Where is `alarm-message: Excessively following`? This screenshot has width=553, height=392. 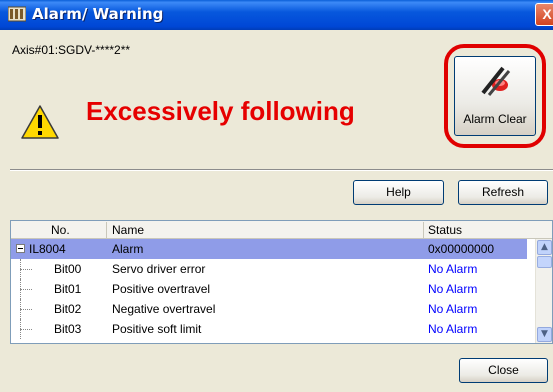 alarm-message: Excessively following is located at coordinates (220, 111).